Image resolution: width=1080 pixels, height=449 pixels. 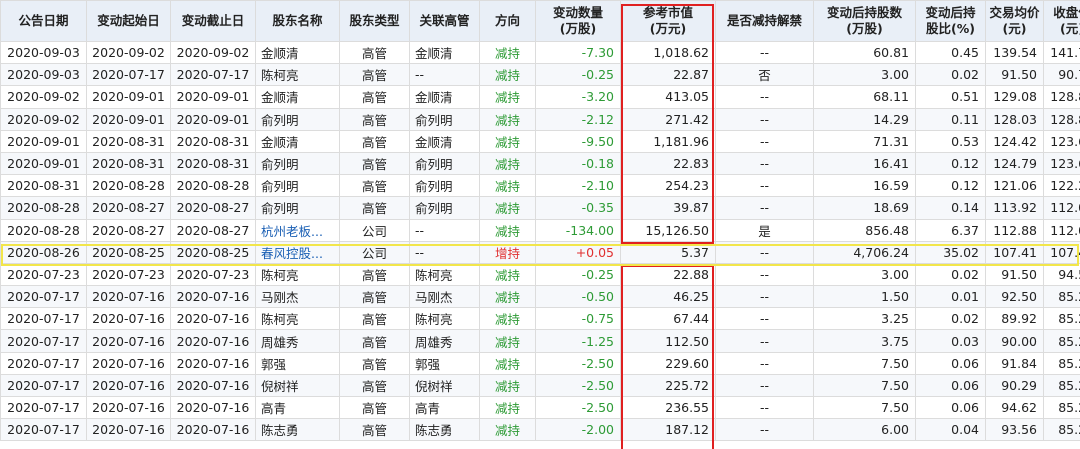 I want to click on col-announce-date: 公告日期, so click(x=43, y=21).